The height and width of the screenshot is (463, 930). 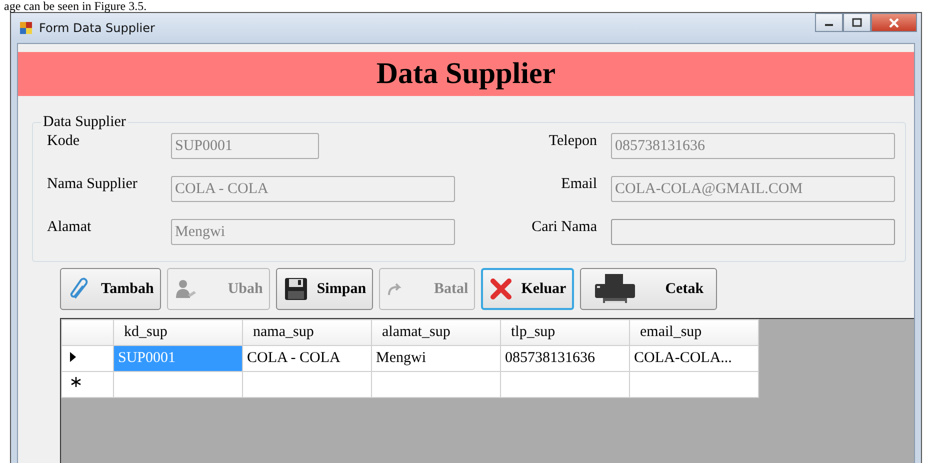 I want to click on minimize-button, so click(x=829, y=22).